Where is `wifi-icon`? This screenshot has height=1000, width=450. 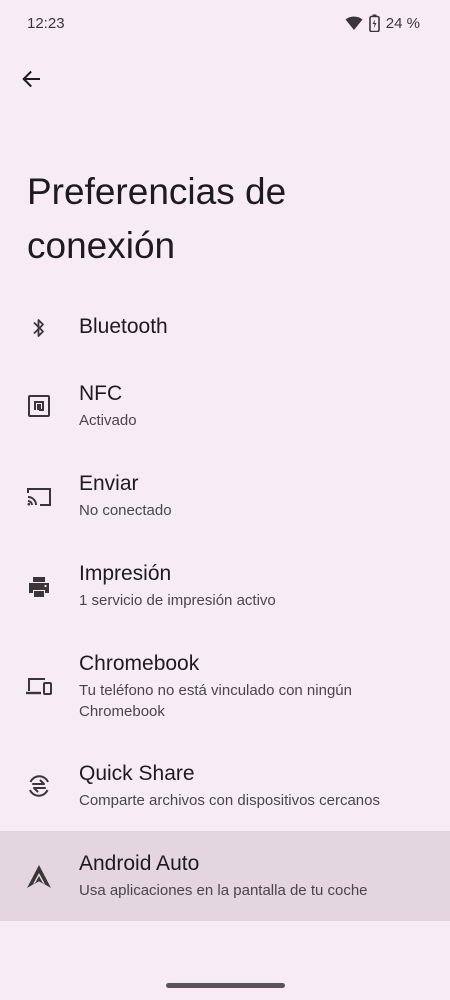
wifi-icon is located at coordinates (354, 23).